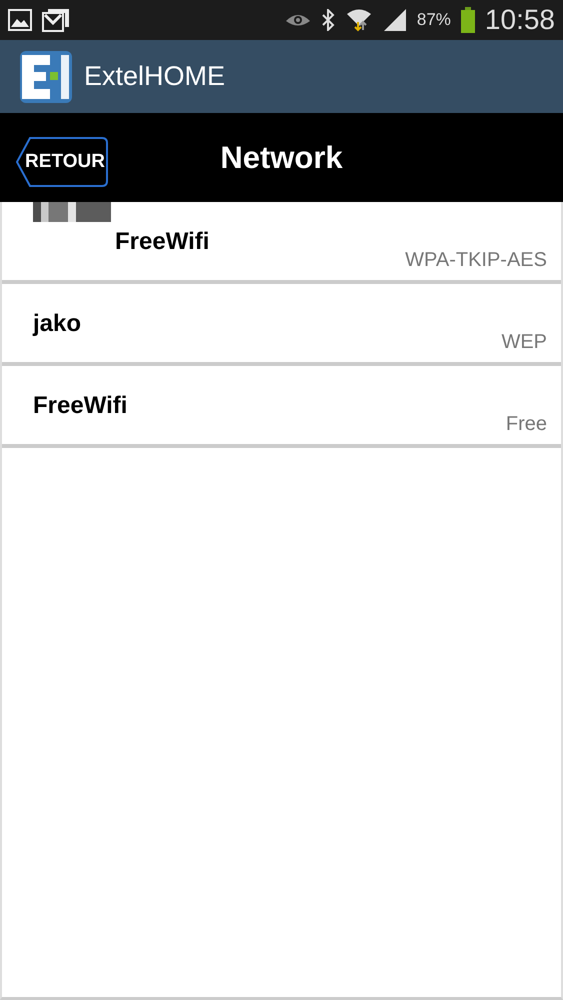 This screenshot has height=1000, width=563. Describe the element at coordinates (467, 20) in the screenshot. I see `battery-icon` at that location.